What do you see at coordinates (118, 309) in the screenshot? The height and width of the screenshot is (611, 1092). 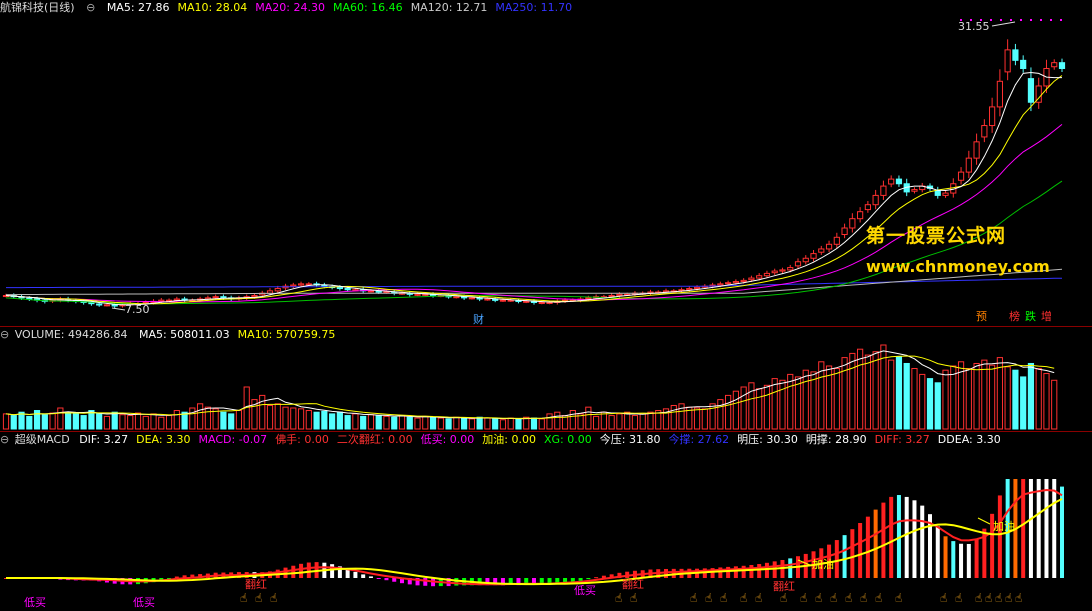 I see `low-marker-line` at bounding box center [118, 309].